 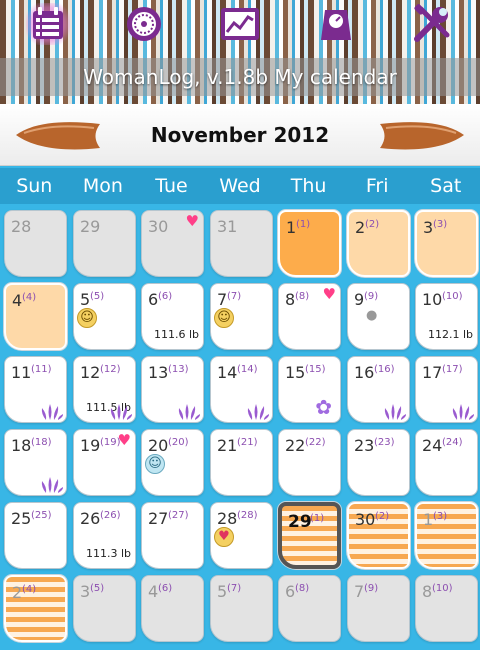 I want to click on calendar-day-cell: 30 ♥, so click(x=172, y=243).